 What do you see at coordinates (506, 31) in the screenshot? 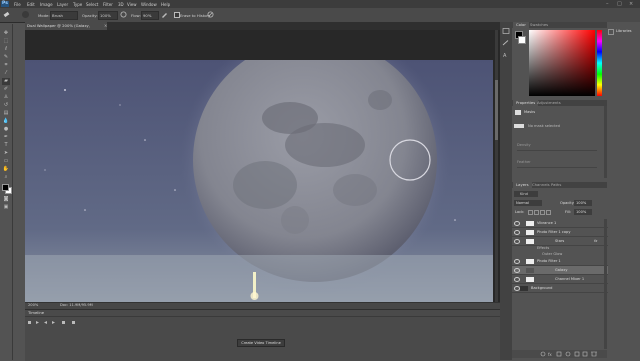
I see `history-panel-icon` at bounding box center [506, 31].